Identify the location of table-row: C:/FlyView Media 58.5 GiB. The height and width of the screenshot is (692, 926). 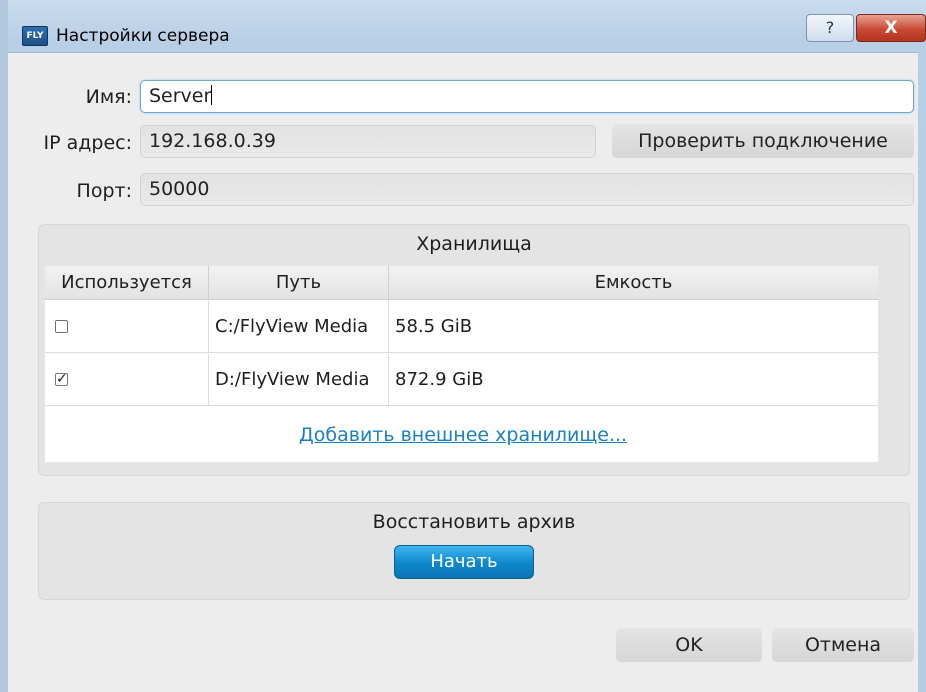
(461, 327).